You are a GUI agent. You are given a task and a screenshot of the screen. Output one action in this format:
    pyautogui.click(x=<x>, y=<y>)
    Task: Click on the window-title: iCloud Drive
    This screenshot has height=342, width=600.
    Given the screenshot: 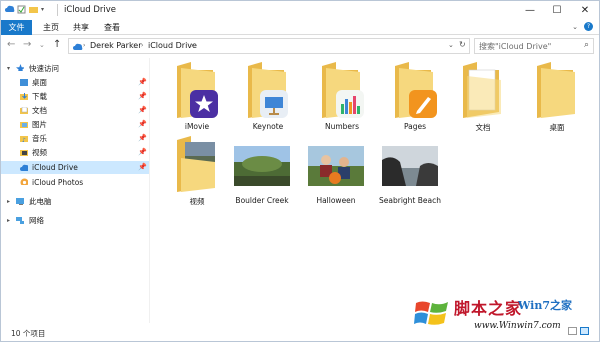 What is the action you would take?
    pyautogui.click(x=90, y=10)
    